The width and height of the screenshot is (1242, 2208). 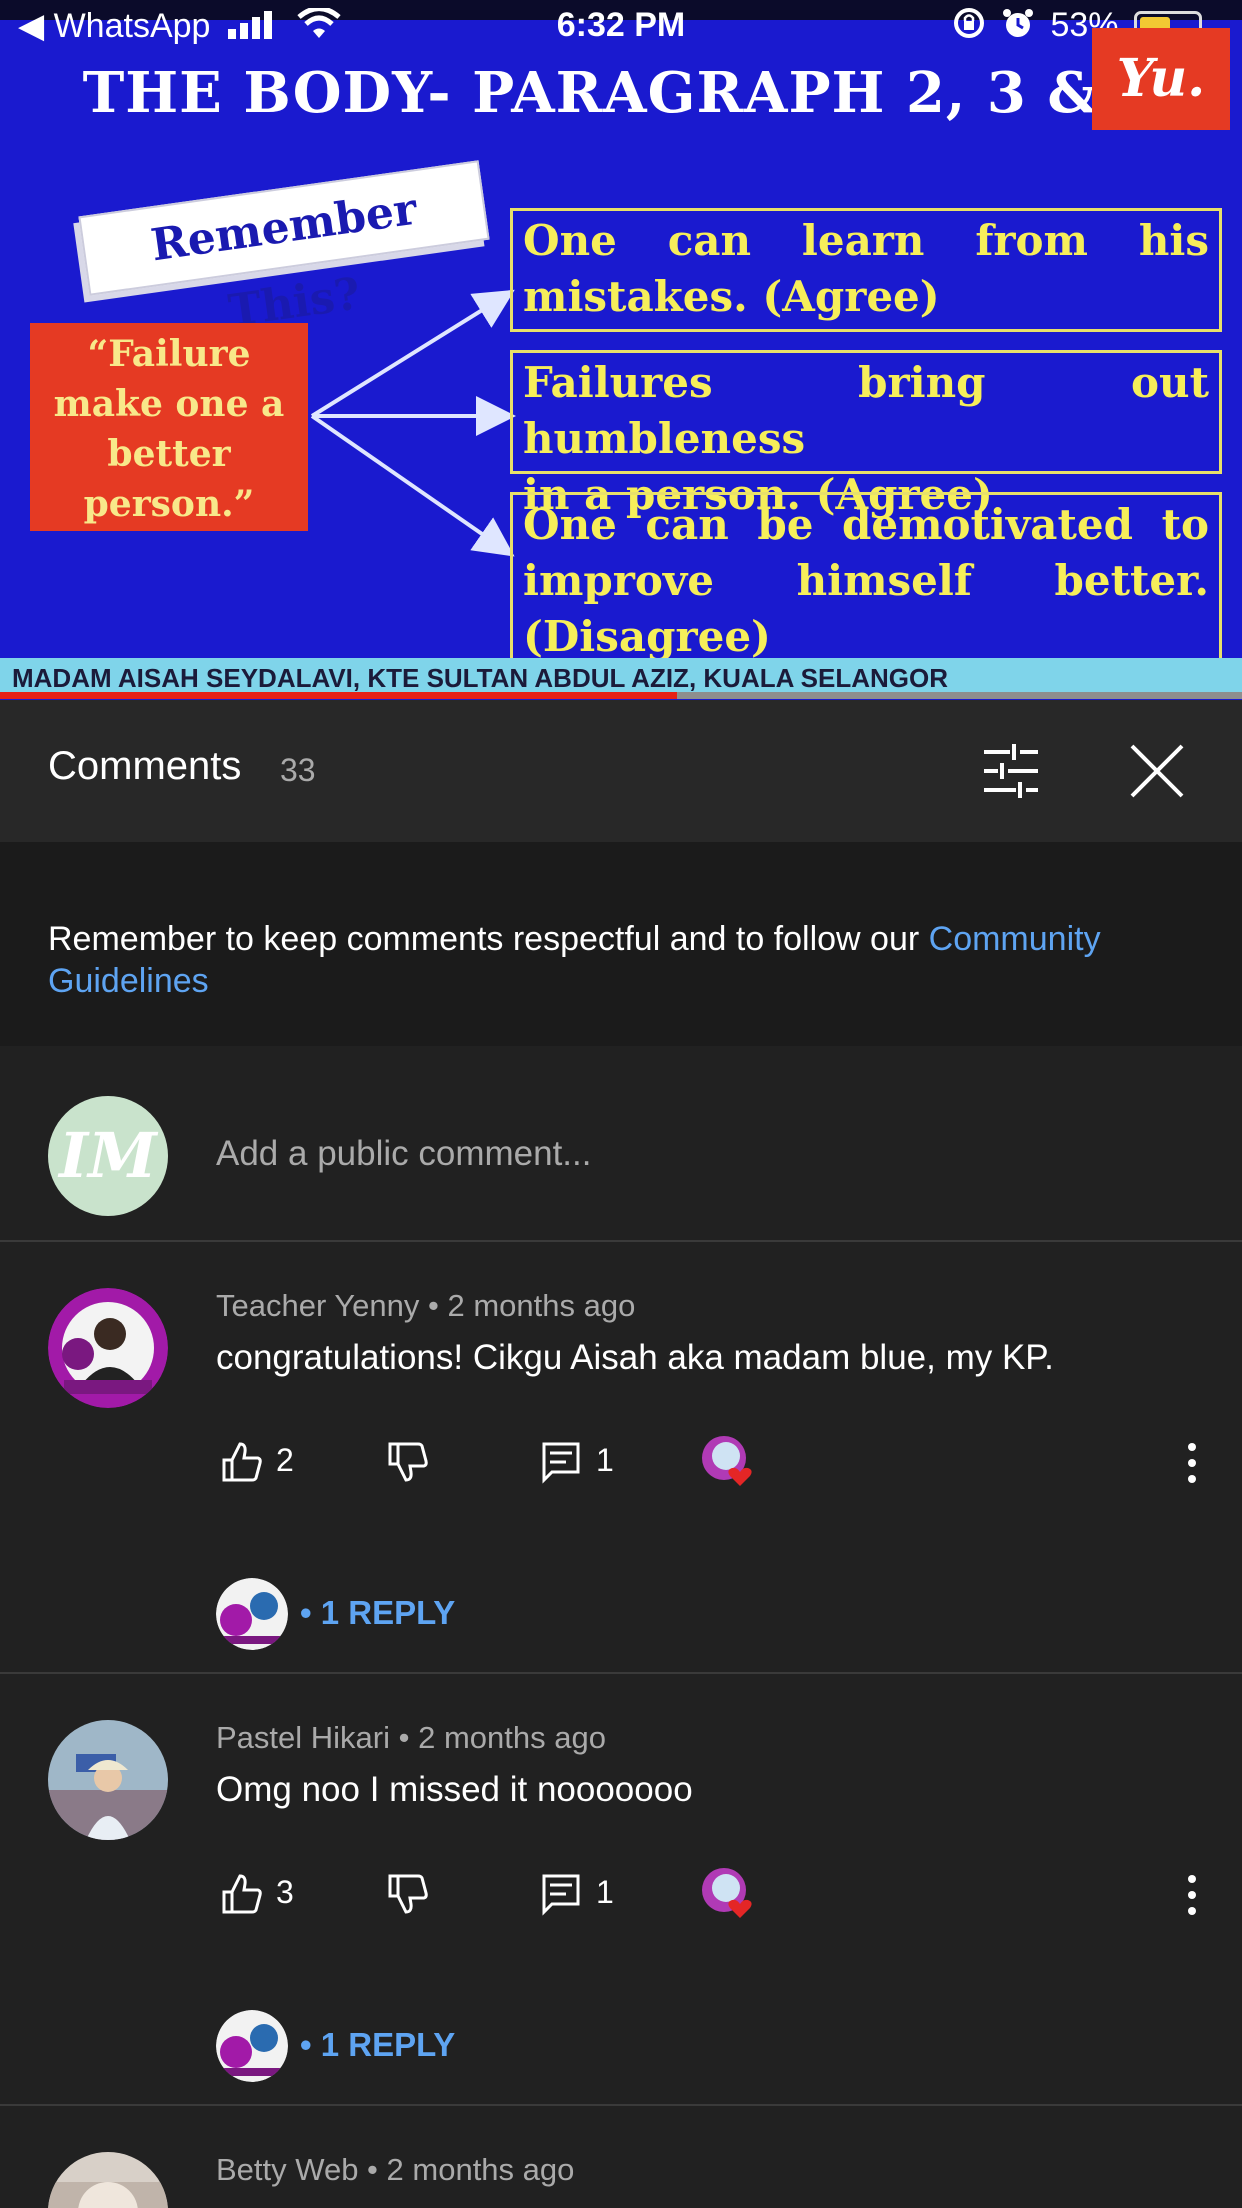 What do you see at coordinates (169, 404) in the screenshot?
I see `quote-line: make one a` at bounding box center [169, 404].